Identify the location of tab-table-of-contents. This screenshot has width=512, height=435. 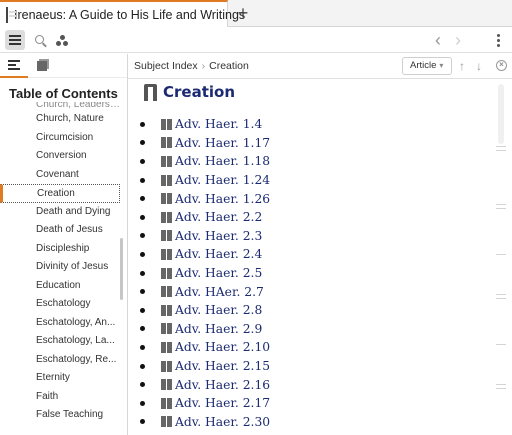
(14, 66).